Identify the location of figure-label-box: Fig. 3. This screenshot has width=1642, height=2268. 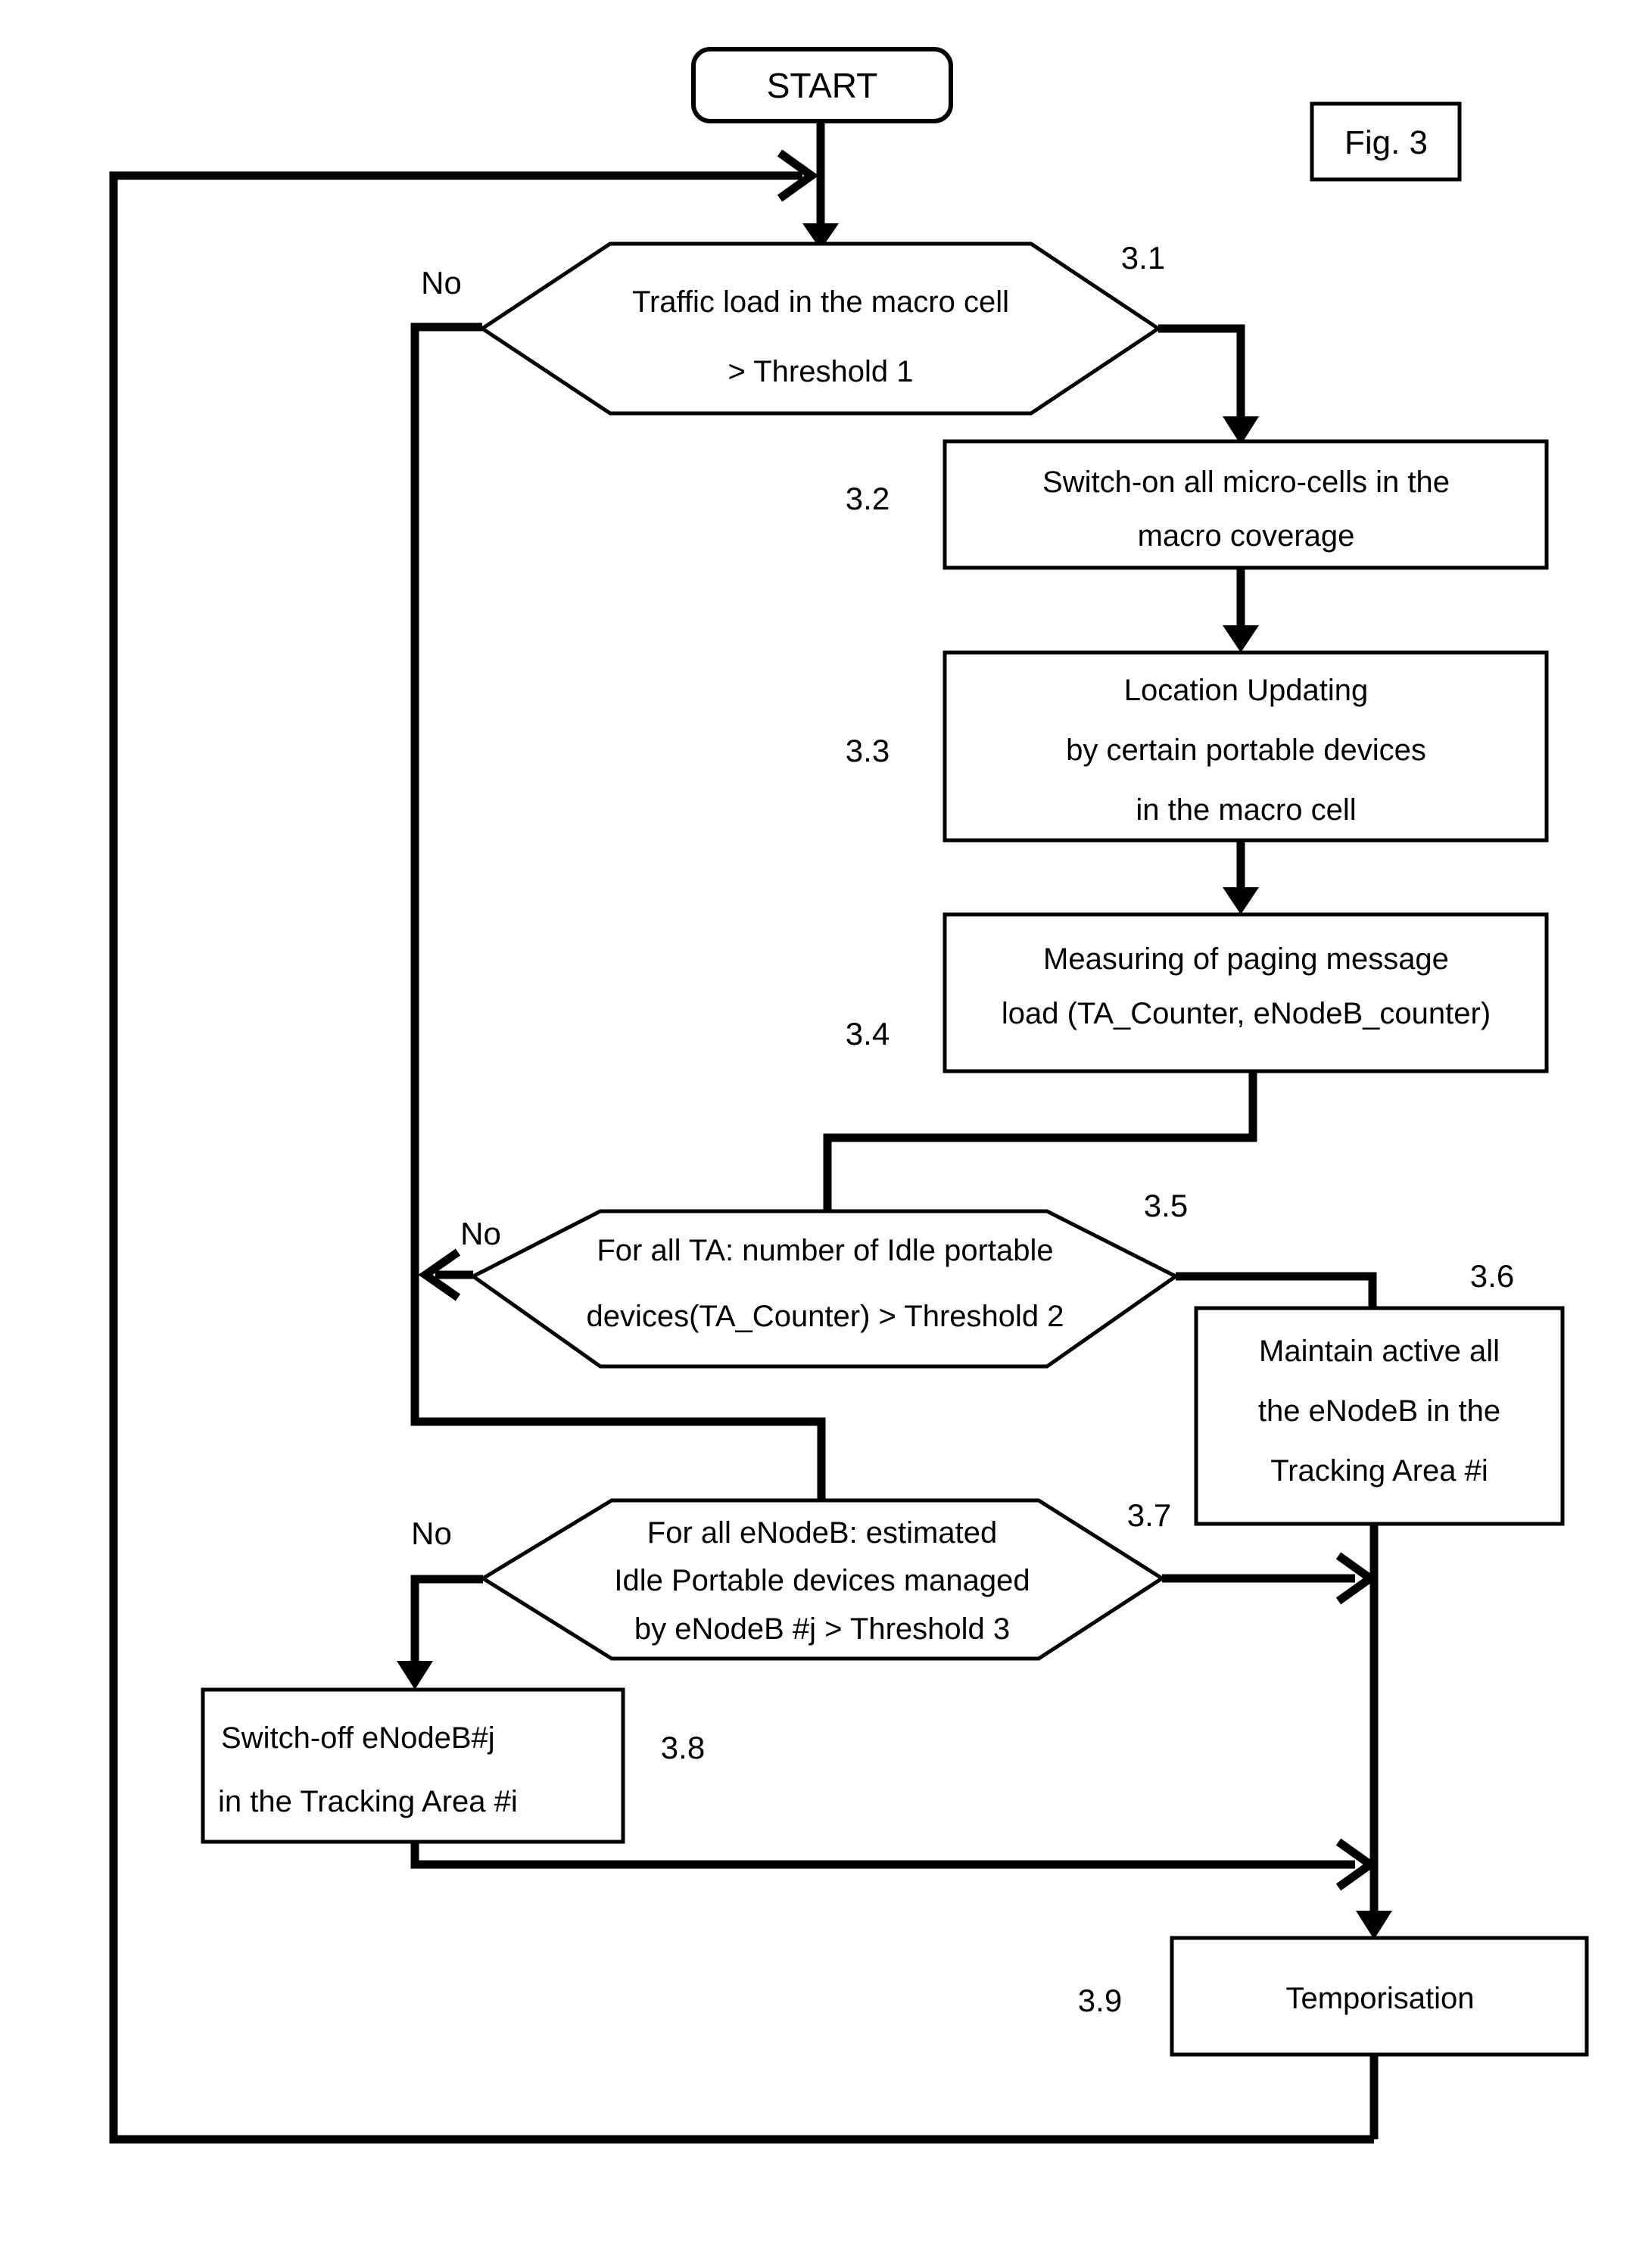
(1386, 141).